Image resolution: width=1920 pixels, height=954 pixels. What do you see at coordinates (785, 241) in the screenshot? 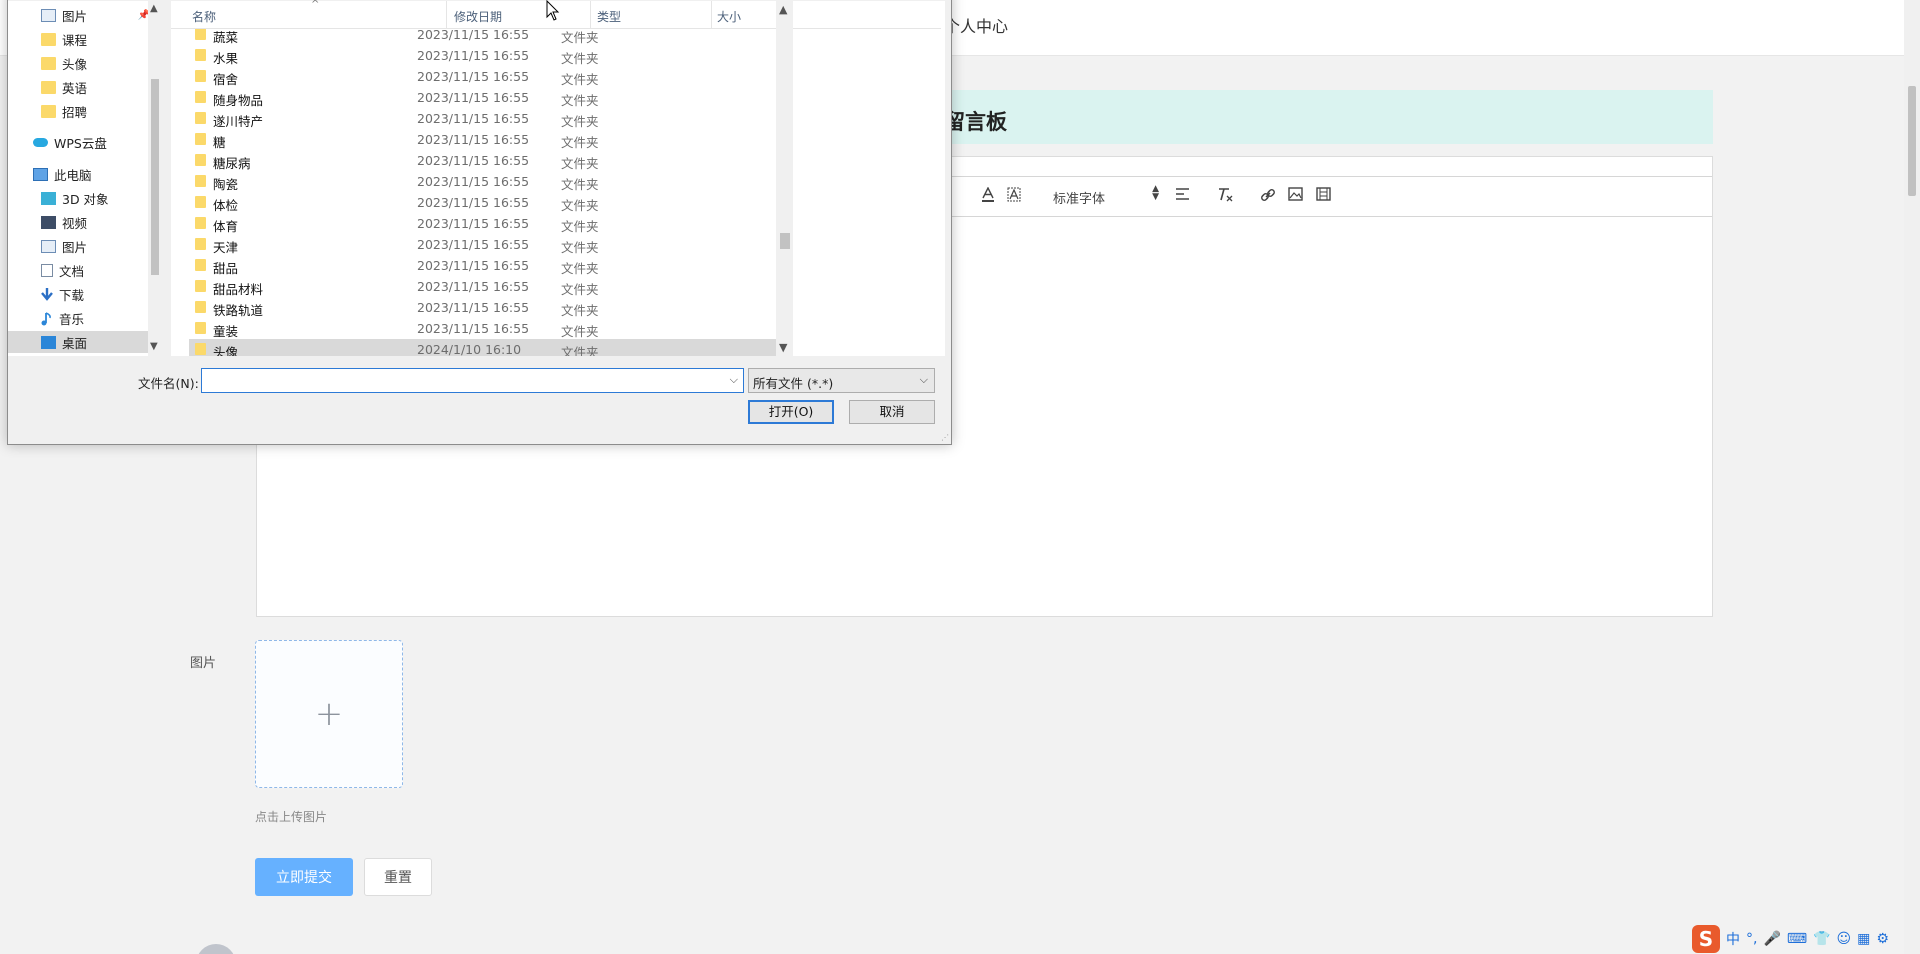
I see `file-list-scrollbar-thumb` at bounding box center [785, 241].